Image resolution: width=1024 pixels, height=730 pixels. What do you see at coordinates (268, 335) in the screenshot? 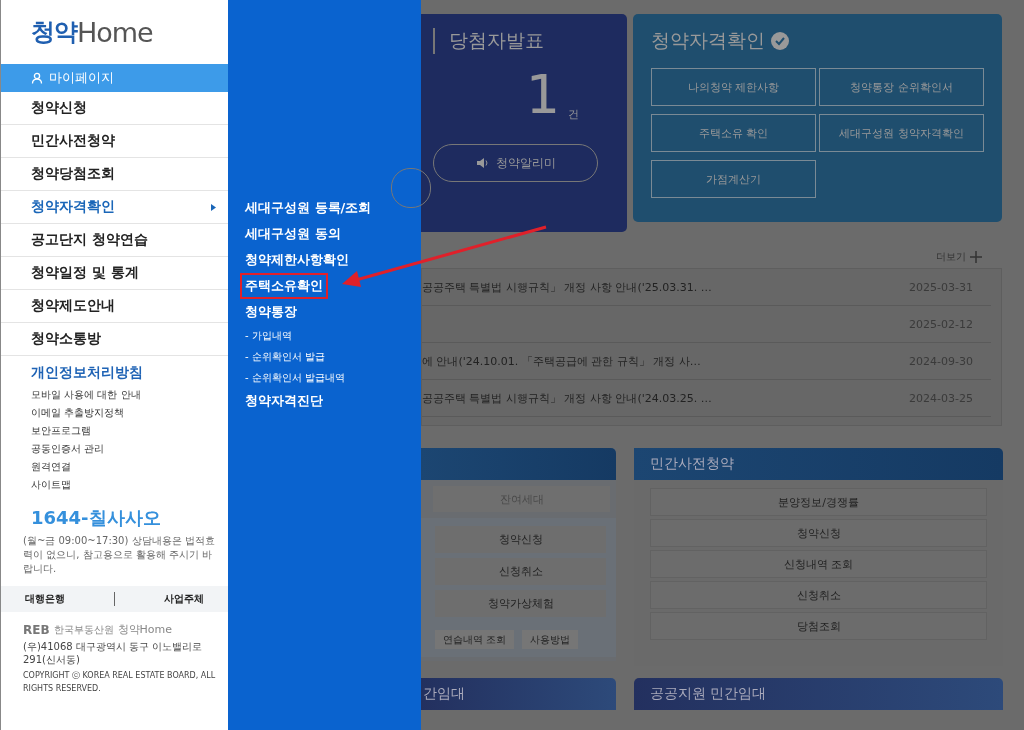
I see `submenu-link: - 가입내역` at bounding box center [268, 335].